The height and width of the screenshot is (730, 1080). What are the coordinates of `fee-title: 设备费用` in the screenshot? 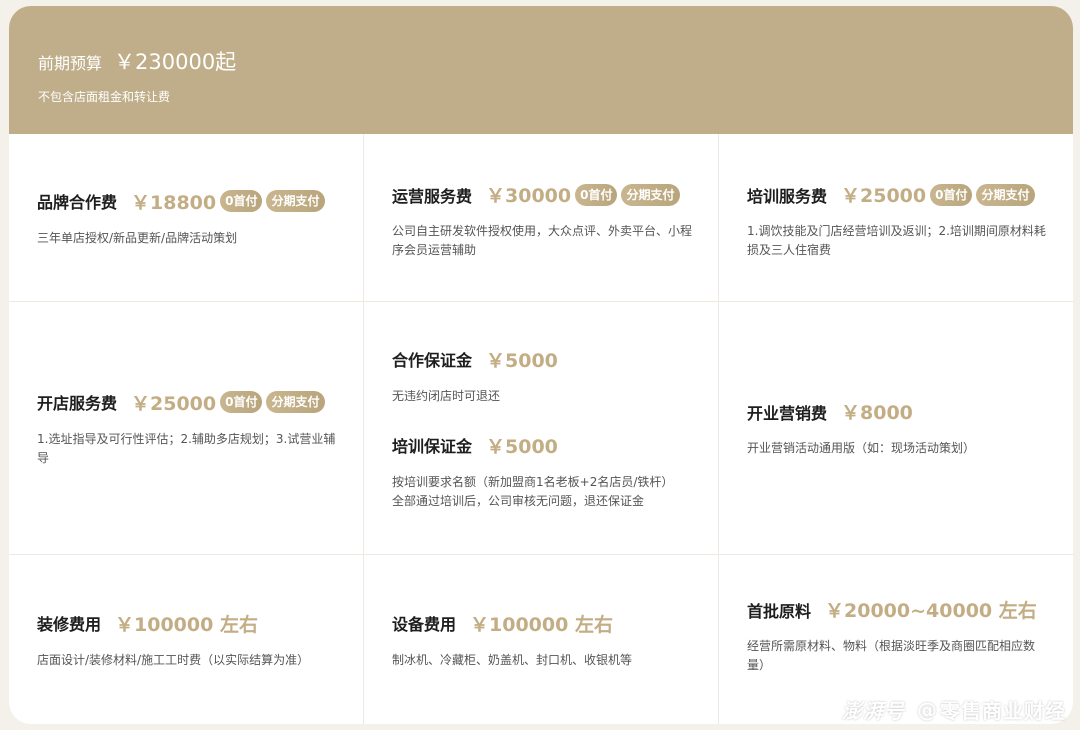 It's located at (424, 624).